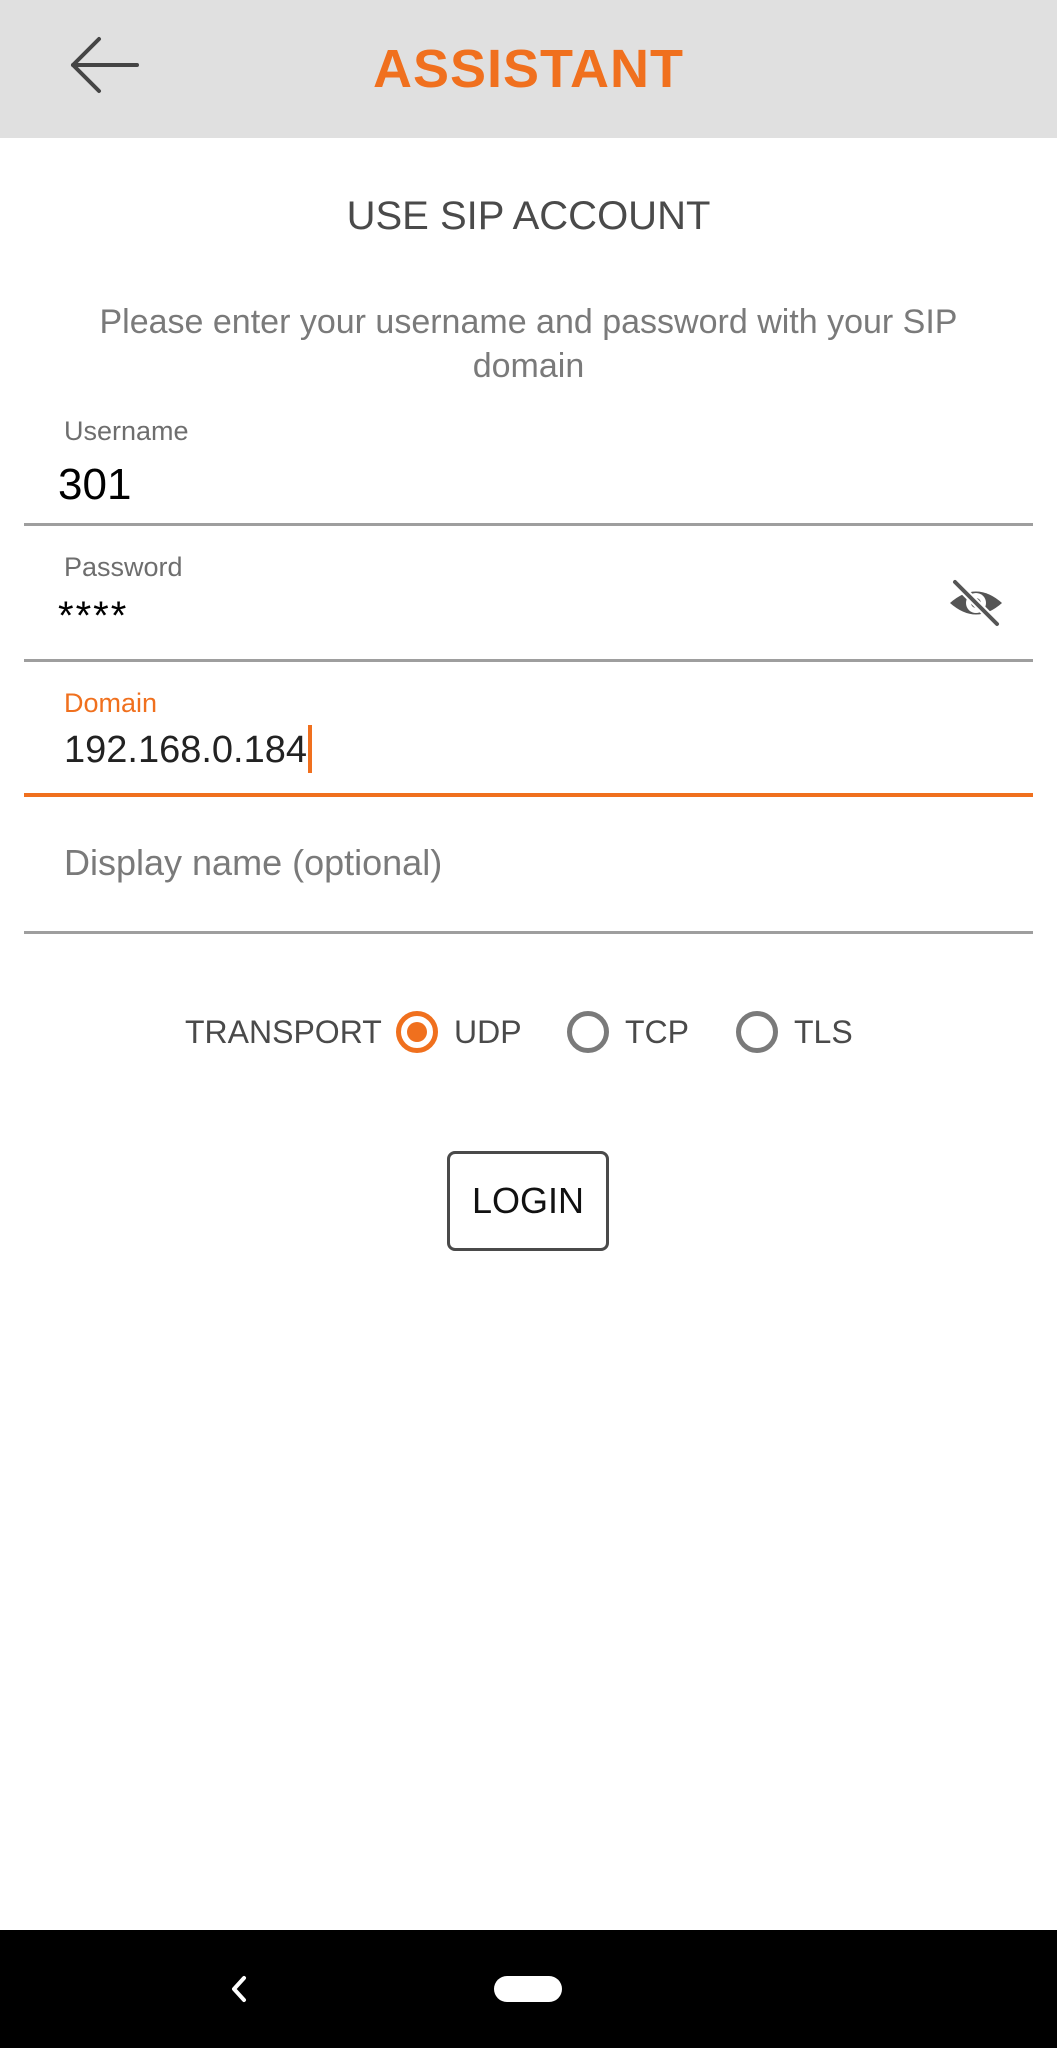 The image size is (1057, 2048). What do you see at coordinates (528, 660) in the screenshot?
I see `password-underline` at bounding box center [528, 660].